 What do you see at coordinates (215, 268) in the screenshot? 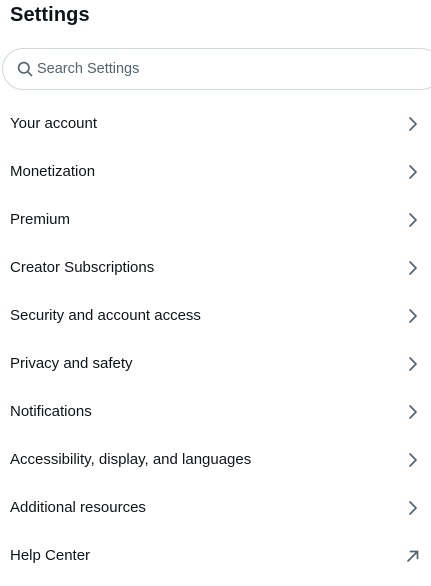
I see `menu-item-creator-subscriptions: Creator Subscriptions` at bounding box center [215, 268].